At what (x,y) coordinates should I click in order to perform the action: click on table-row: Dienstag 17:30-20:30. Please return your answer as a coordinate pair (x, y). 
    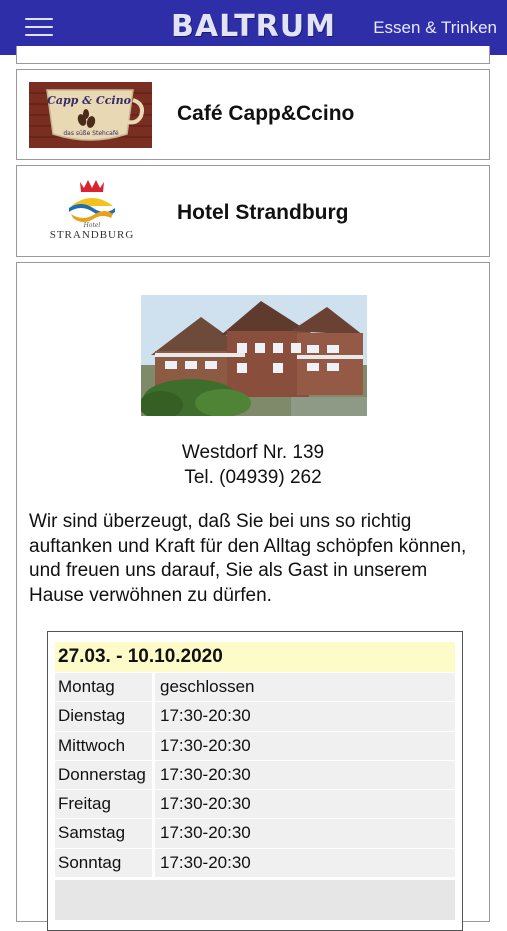
    Looking at the image, I should click on (255, 716).